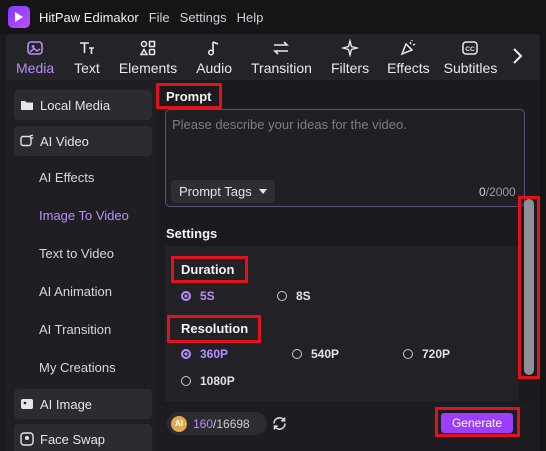 This screenshot has height=451, width=546. What do you see at coordinates (84, 215) in the screenshot?
I see `sidebar-sub-image-to-video: Image To Video` at bounding box center [84, 215].